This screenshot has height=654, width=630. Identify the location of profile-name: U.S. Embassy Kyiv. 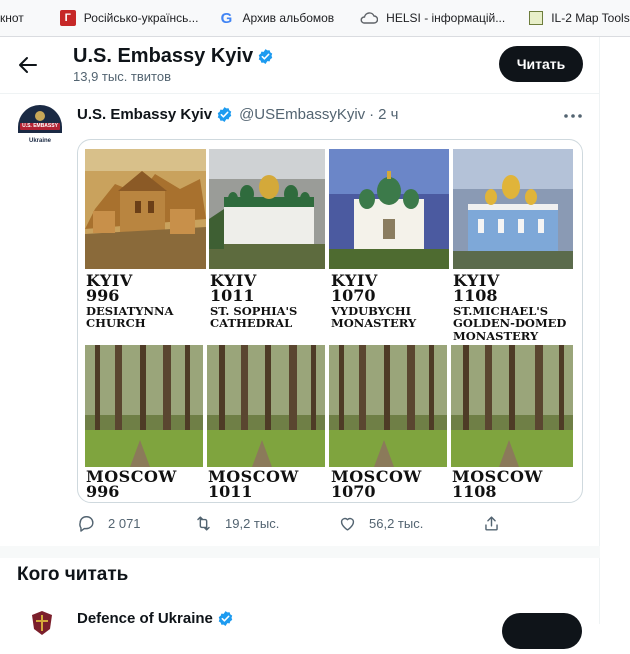
(163, 56).